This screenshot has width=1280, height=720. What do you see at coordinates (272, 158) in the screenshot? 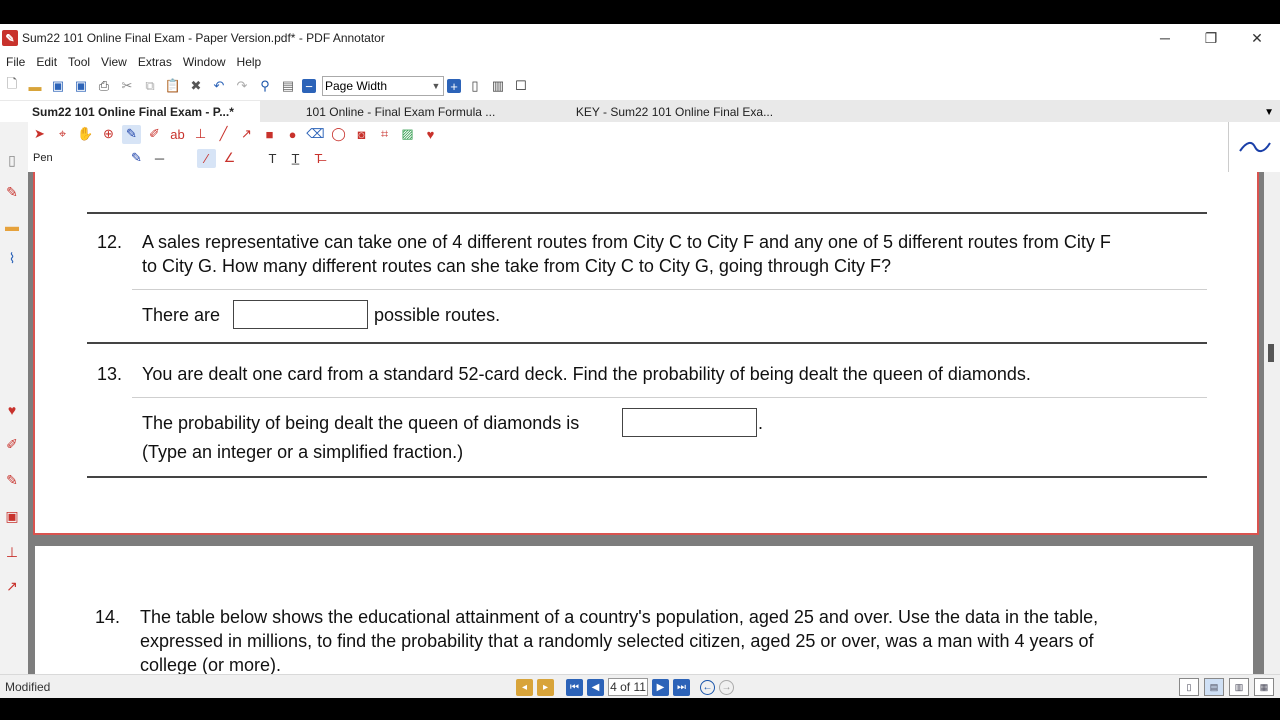
I see `text-format-icon: T` at bounding box center [272, 158].